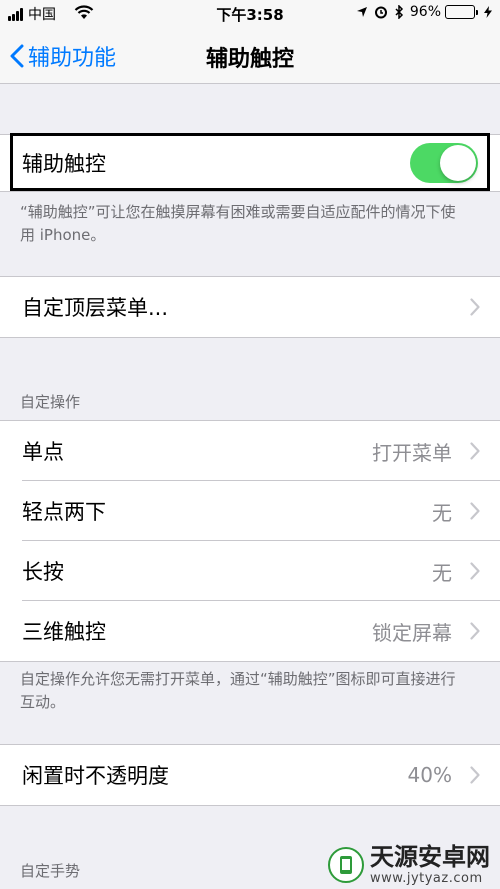  What do you see at coordinates (381, 12) in the screenshot?
I see `alarm-icon` at bounding box center [381, 12].